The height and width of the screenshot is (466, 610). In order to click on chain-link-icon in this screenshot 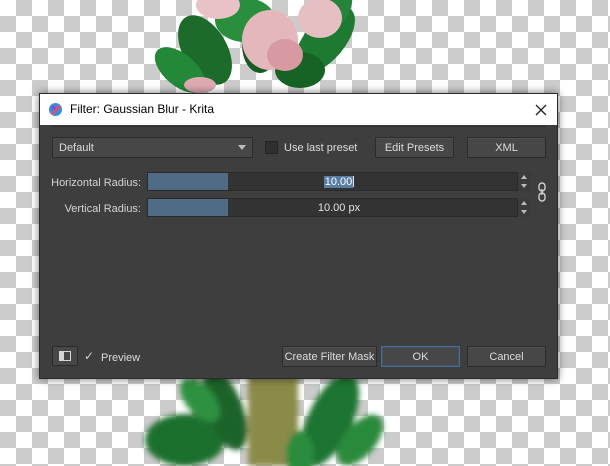, I will do `click(542, 192)`.